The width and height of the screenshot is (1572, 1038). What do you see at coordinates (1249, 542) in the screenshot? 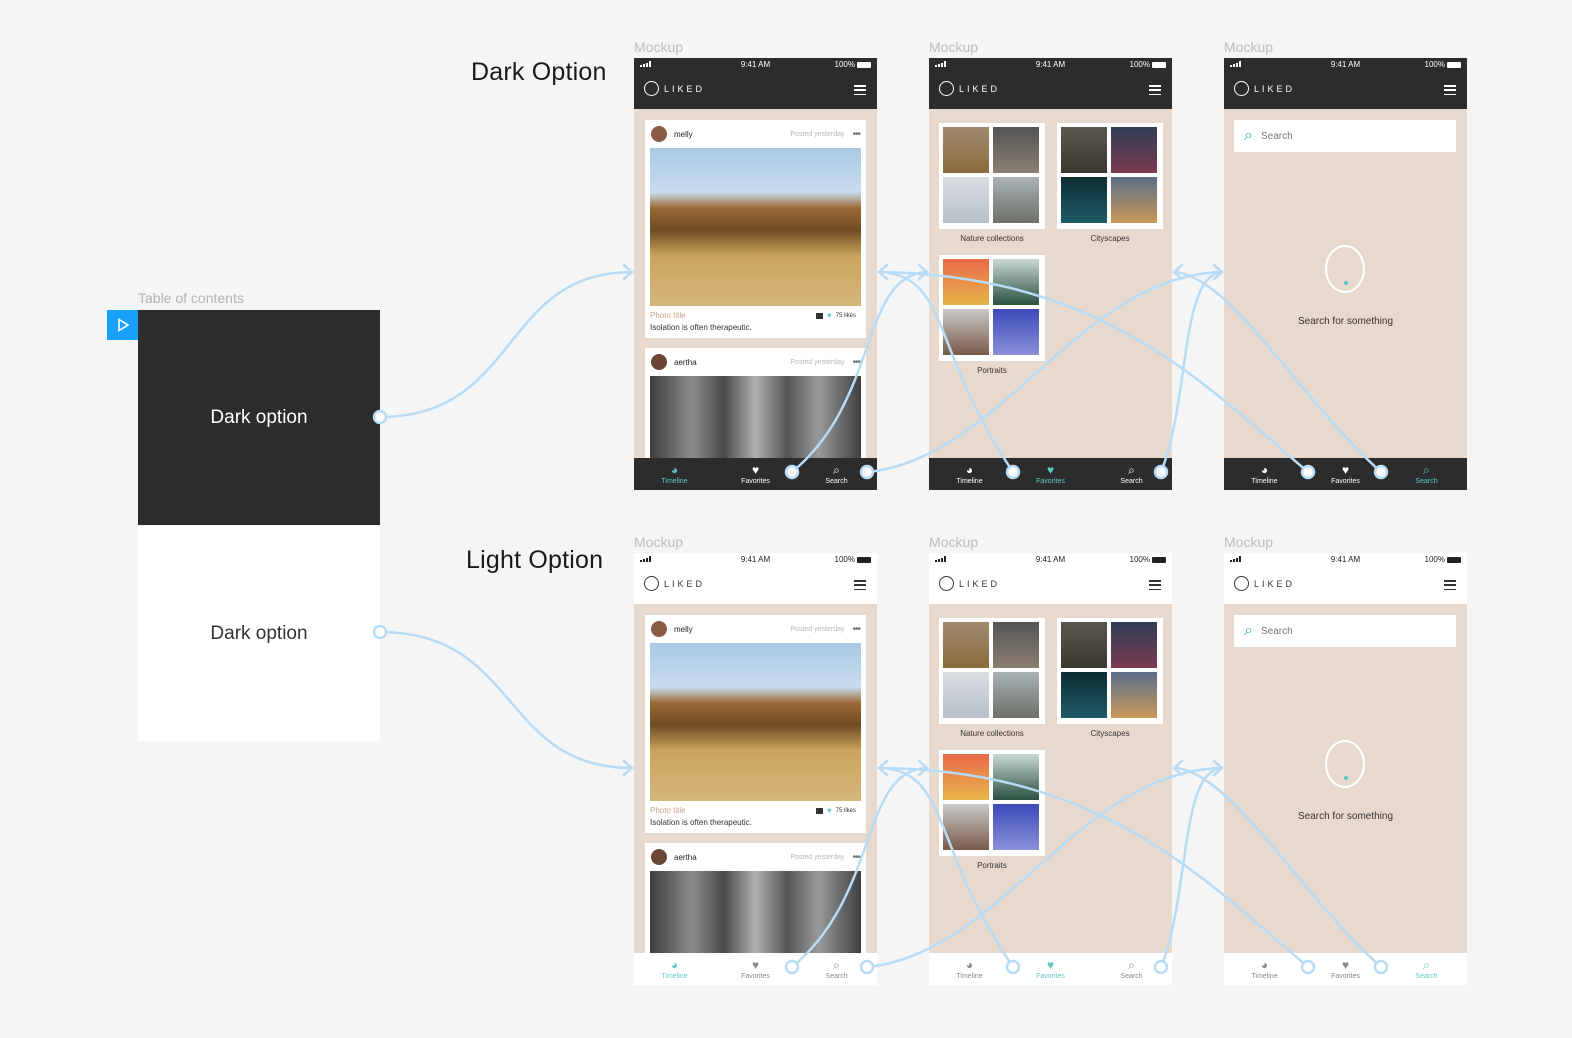
I see `mockup-label: Mockup` at bounding box center [1249, 542].